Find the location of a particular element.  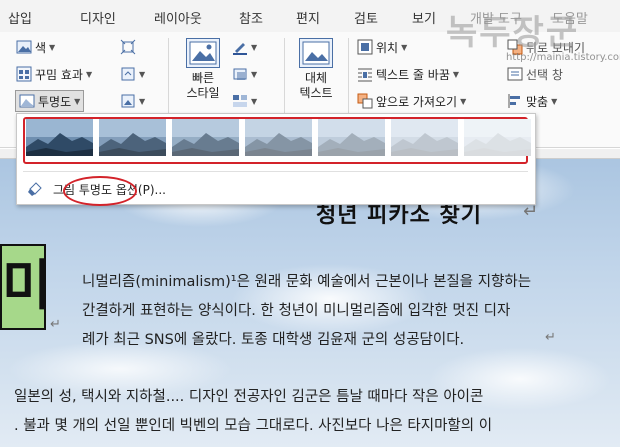

compress-pictures-button is located at coordinates (128, 47).